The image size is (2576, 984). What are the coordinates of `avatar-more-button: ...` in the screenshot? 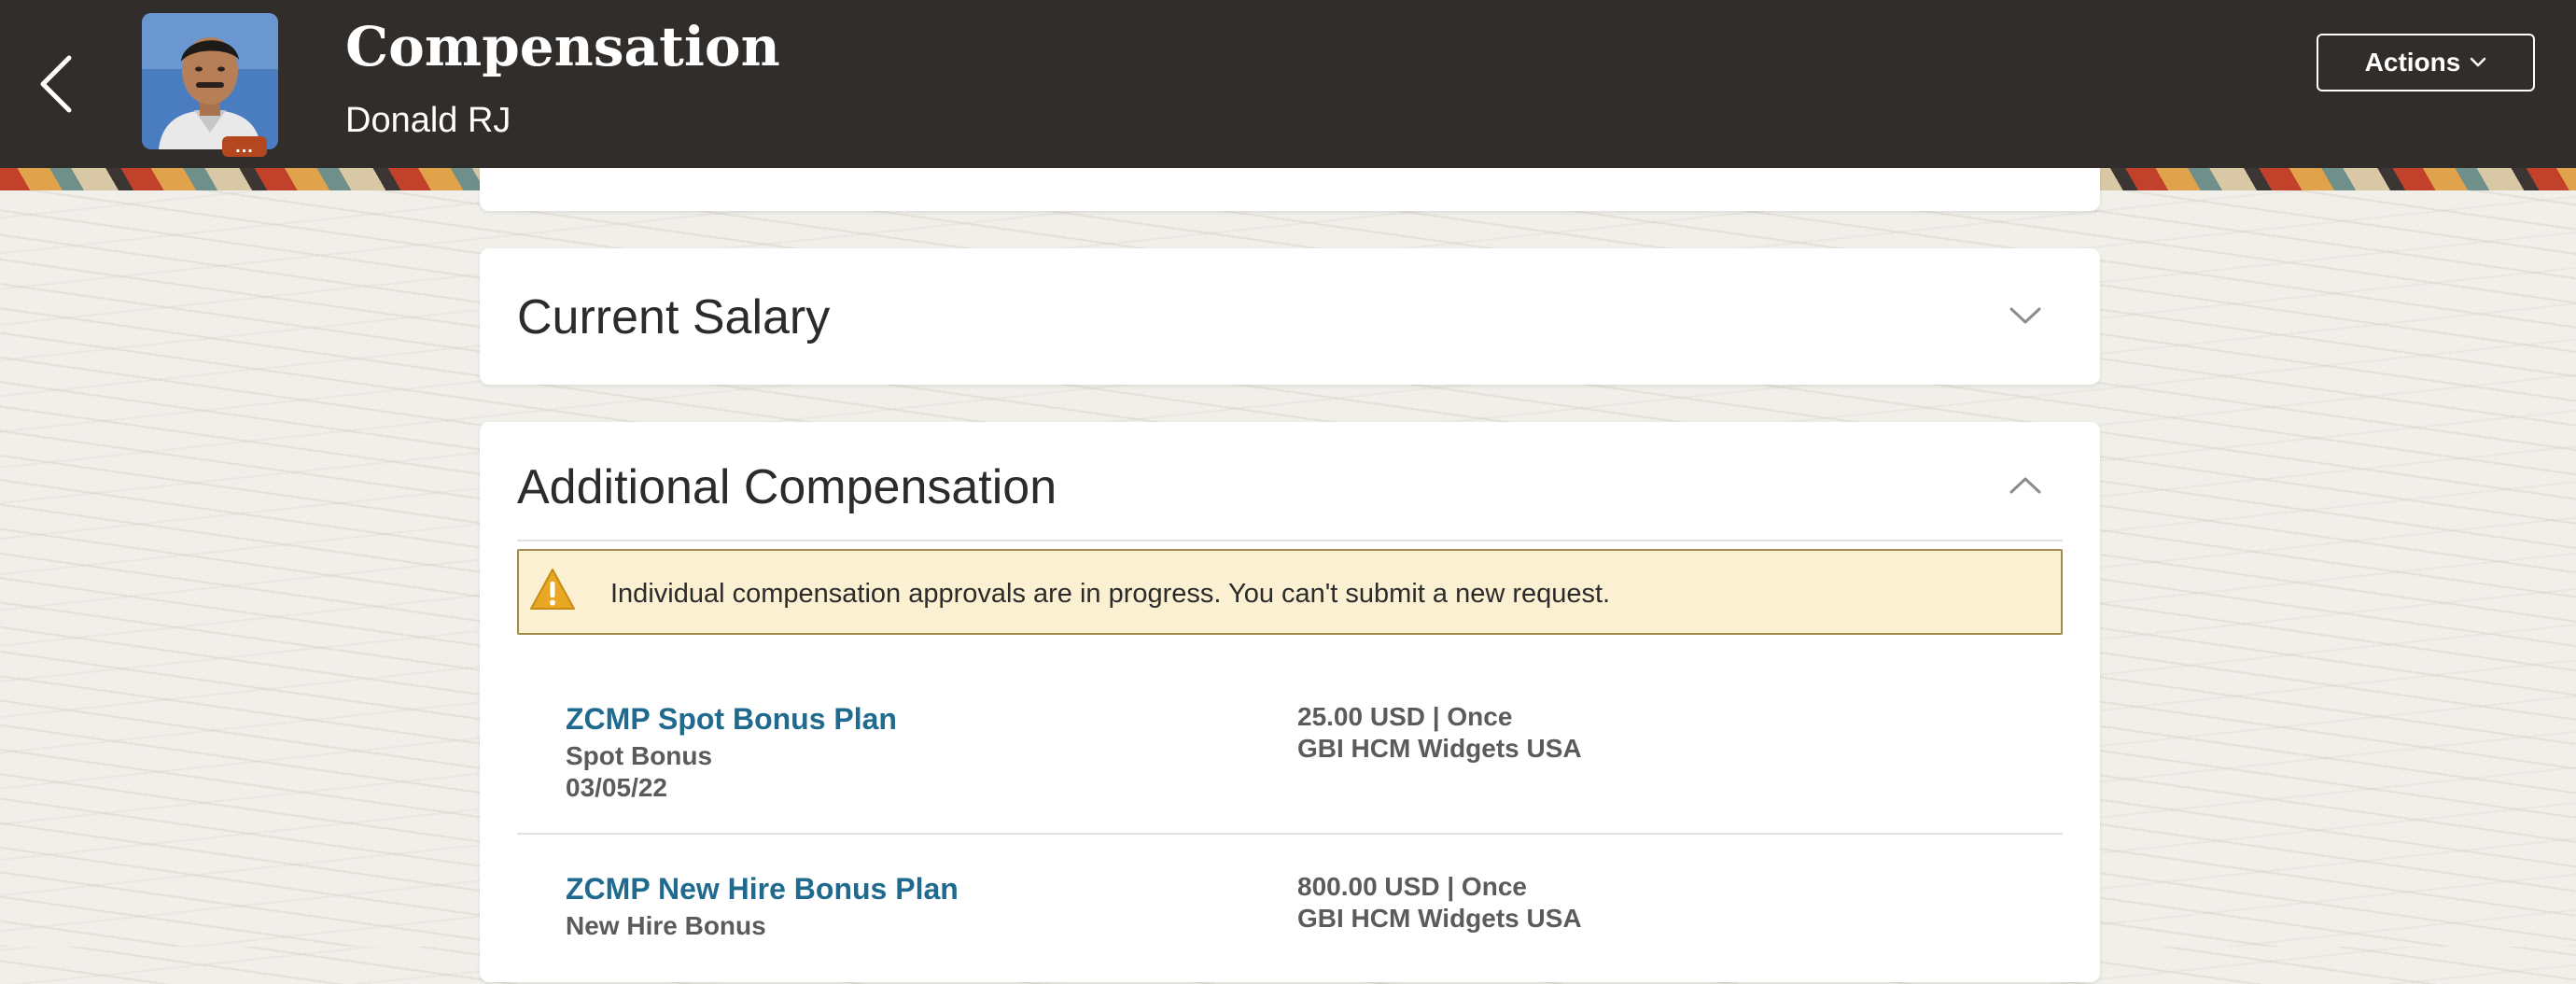 It's located at (244, 146).